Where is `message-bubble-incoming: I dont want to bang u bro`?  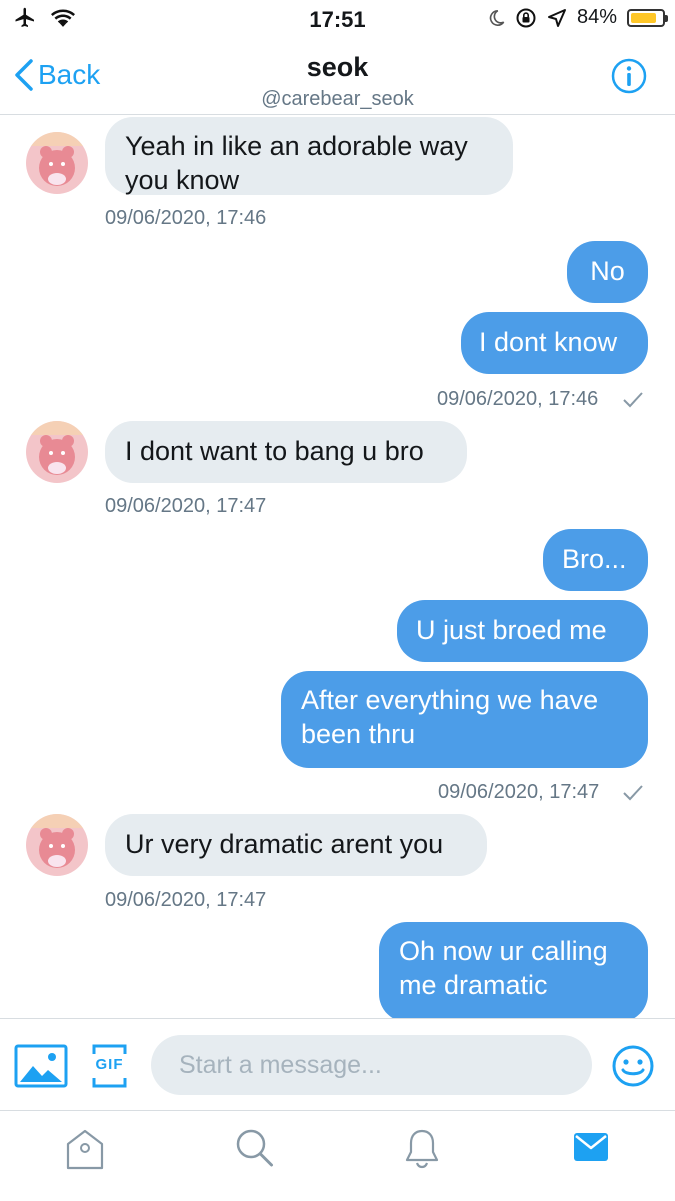
message-bubble-incoming: I dont want to bang u bro is located at coordinates (286, 452).